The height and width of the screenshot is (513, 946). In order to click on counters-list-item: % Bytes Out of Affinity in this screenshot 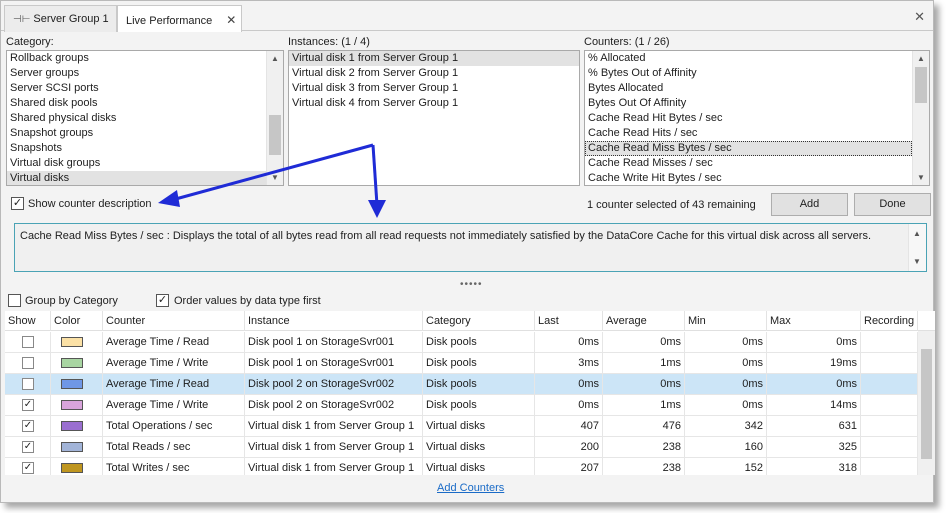, I will do `click(748, 73)`.